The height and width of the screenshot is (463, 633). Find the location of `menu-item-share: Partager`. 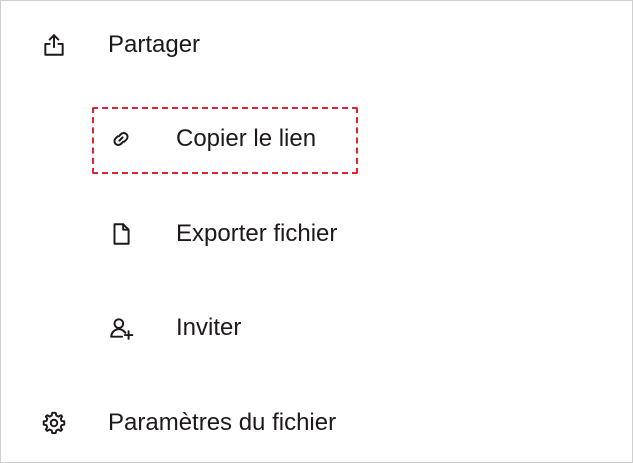

menu-item-share: Partager is located at coordinates (201, 45).